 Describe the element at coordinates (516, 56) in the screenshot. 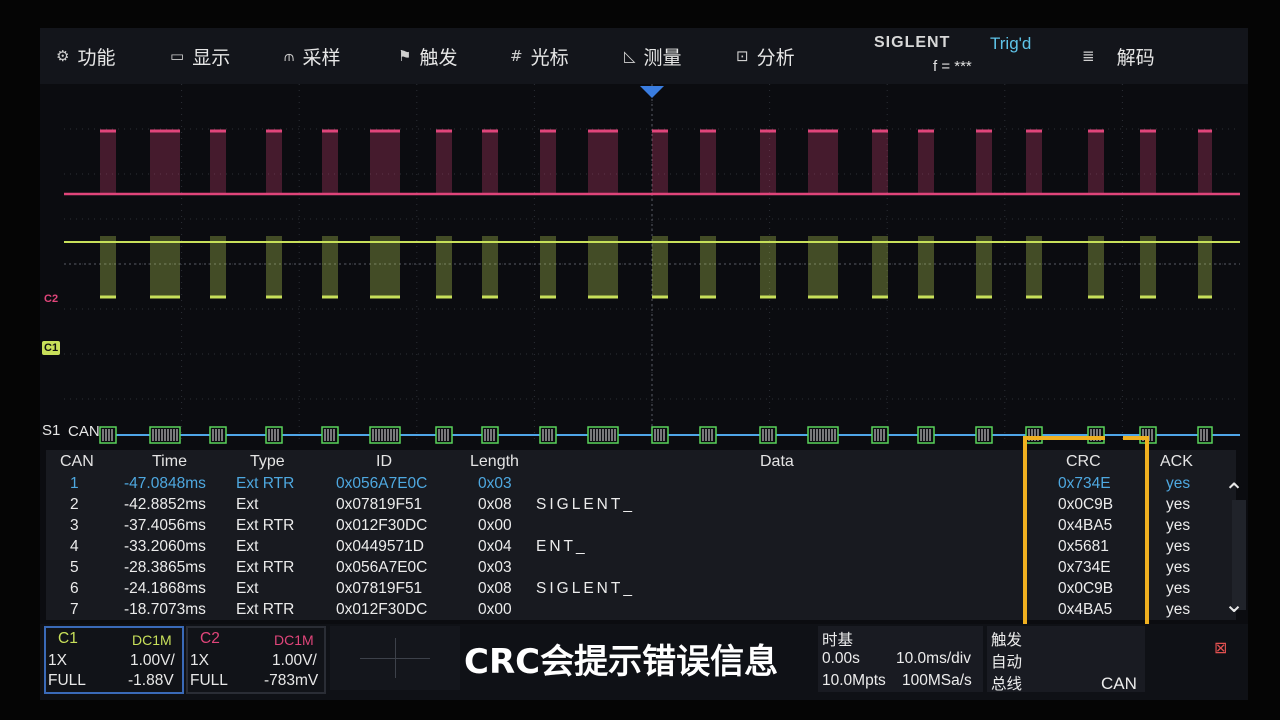

I see `cursor-icon: #` at that location.